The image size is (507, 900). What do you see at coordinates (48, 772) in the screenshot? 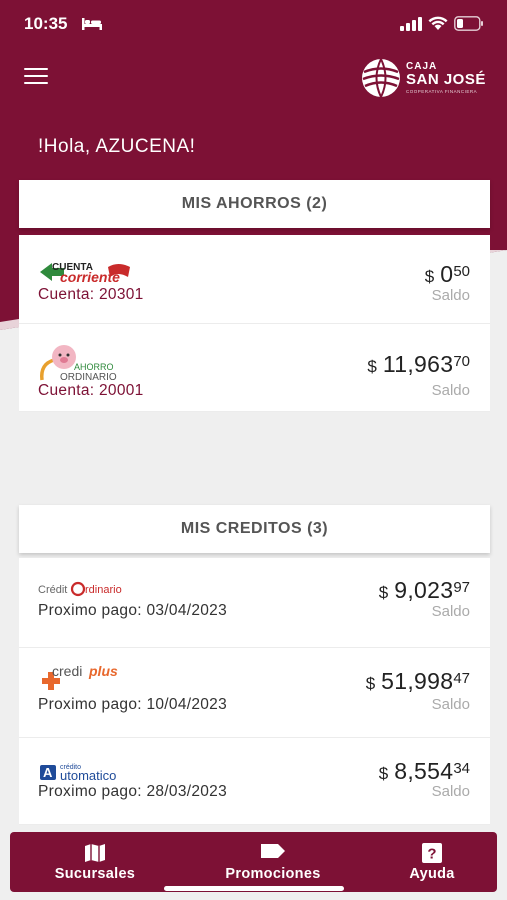
I see `svg-text: A` at bounding box center [48, 772].